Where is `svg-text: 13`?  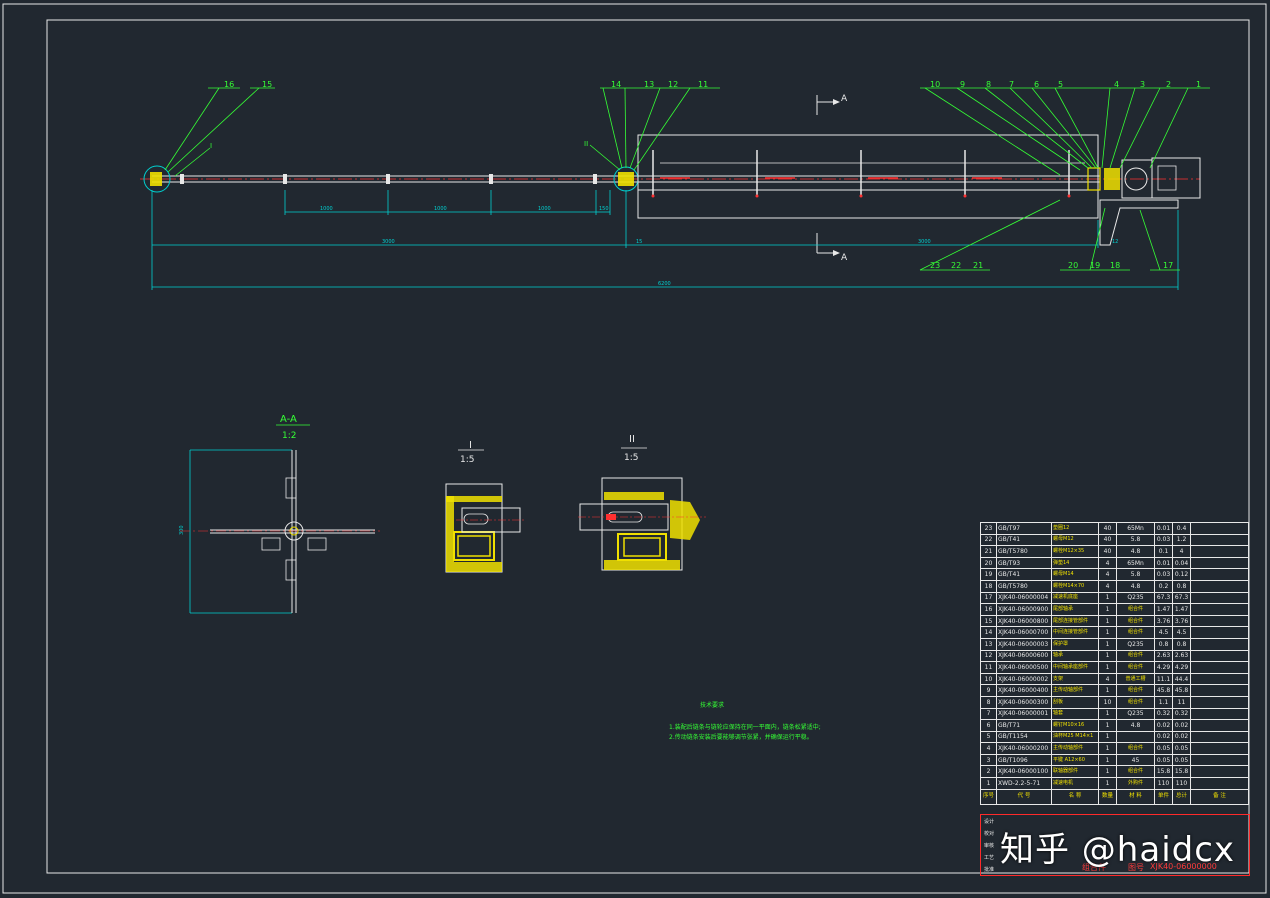 svg-text: 13 is located at coordinates (649, 84).